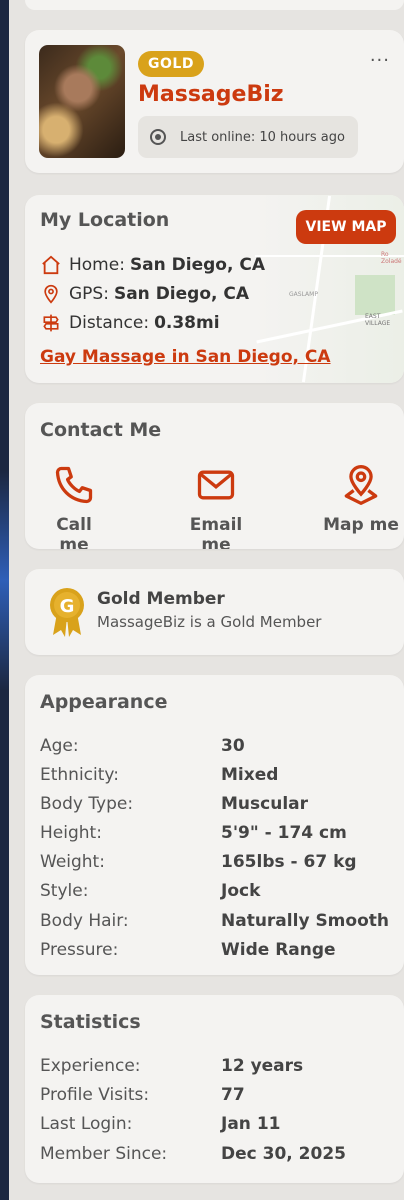  What do you see at coordinates (64, 891) in the screenshot?
I see `row-label: Style:` at bounding box center [64, 891].